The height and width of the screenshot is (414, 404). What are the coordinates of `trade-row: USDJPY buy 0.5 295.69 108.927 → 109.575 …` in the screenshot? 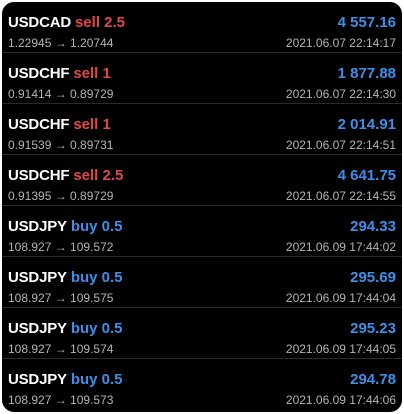 It's located at (202, 282).